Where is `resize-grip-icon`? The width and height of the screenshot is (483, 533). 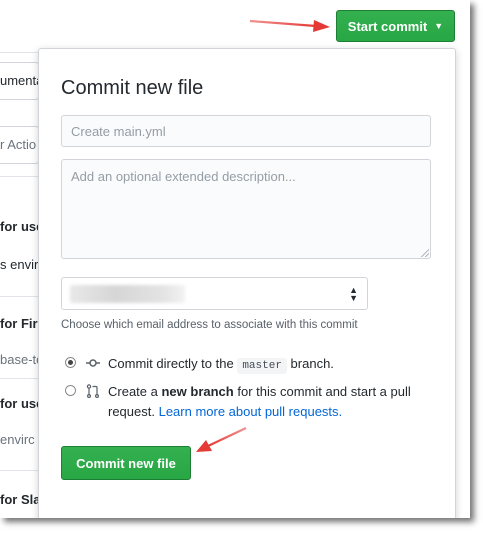 resize-grip-icon is located at coordinates (425, 253).